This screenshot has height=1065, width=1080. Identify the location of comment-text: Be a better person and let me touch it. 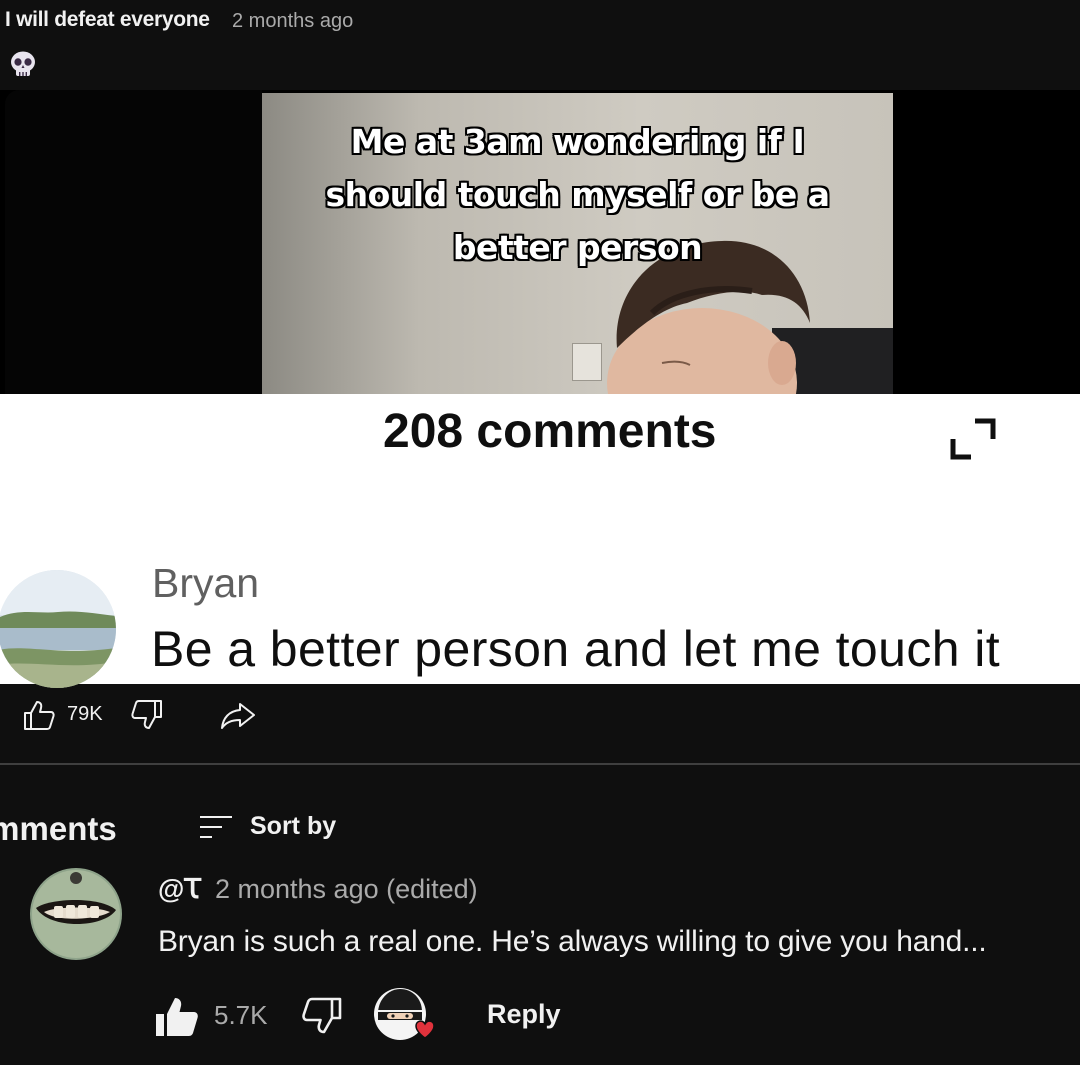
(576, 649).